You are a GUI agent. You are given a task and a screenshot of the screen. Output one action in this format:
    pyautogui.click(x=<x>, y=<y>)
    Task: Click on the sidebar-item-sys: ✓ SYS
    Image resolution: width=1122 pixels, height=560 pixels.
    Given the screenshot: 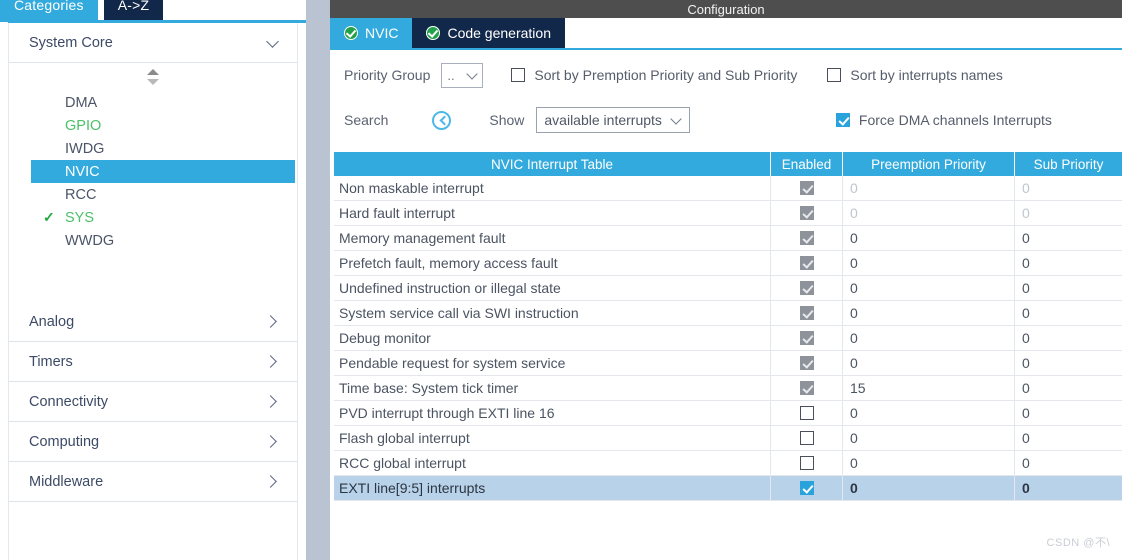 What is the action you would take?
    pyautogui.click(x=153, y=217)
    